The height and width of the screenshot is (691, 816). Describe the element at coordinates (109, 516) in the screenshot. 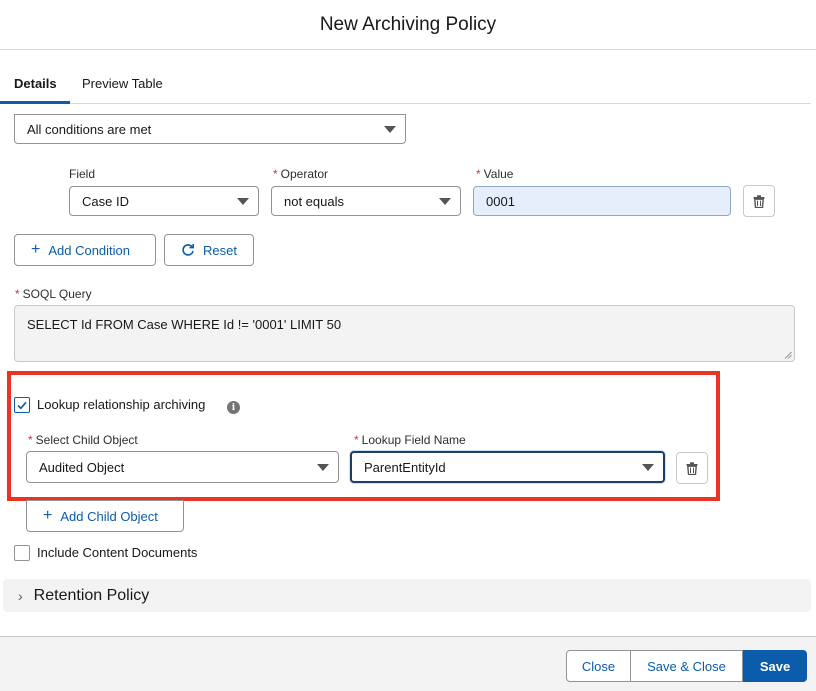

I see `add-child-object-label: Add Child Object` at that location.